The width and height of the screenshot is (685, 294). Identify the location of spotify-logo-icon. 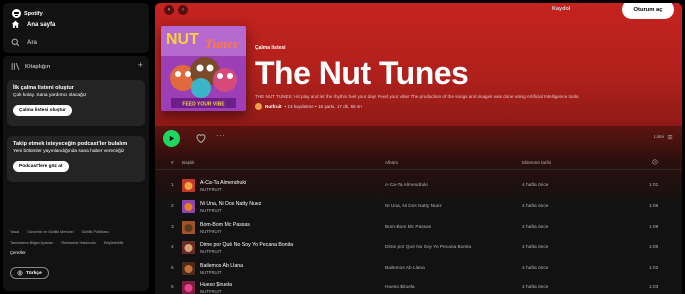
(16, 13).